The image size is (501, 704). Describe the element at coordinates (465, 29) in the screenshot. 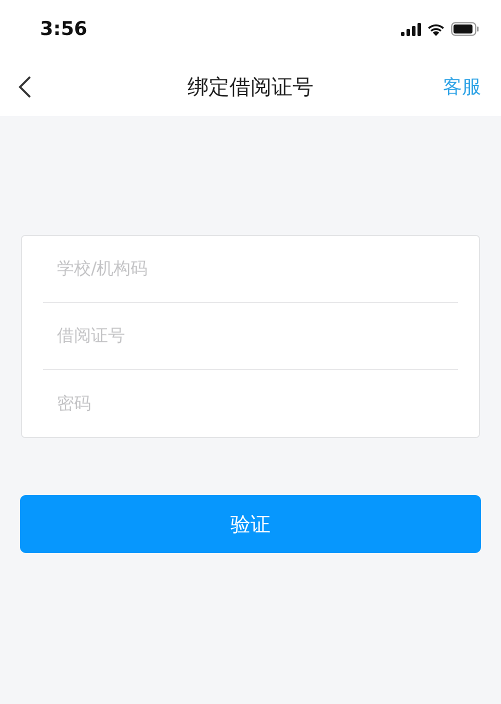

I see `battery-icon` at that location.